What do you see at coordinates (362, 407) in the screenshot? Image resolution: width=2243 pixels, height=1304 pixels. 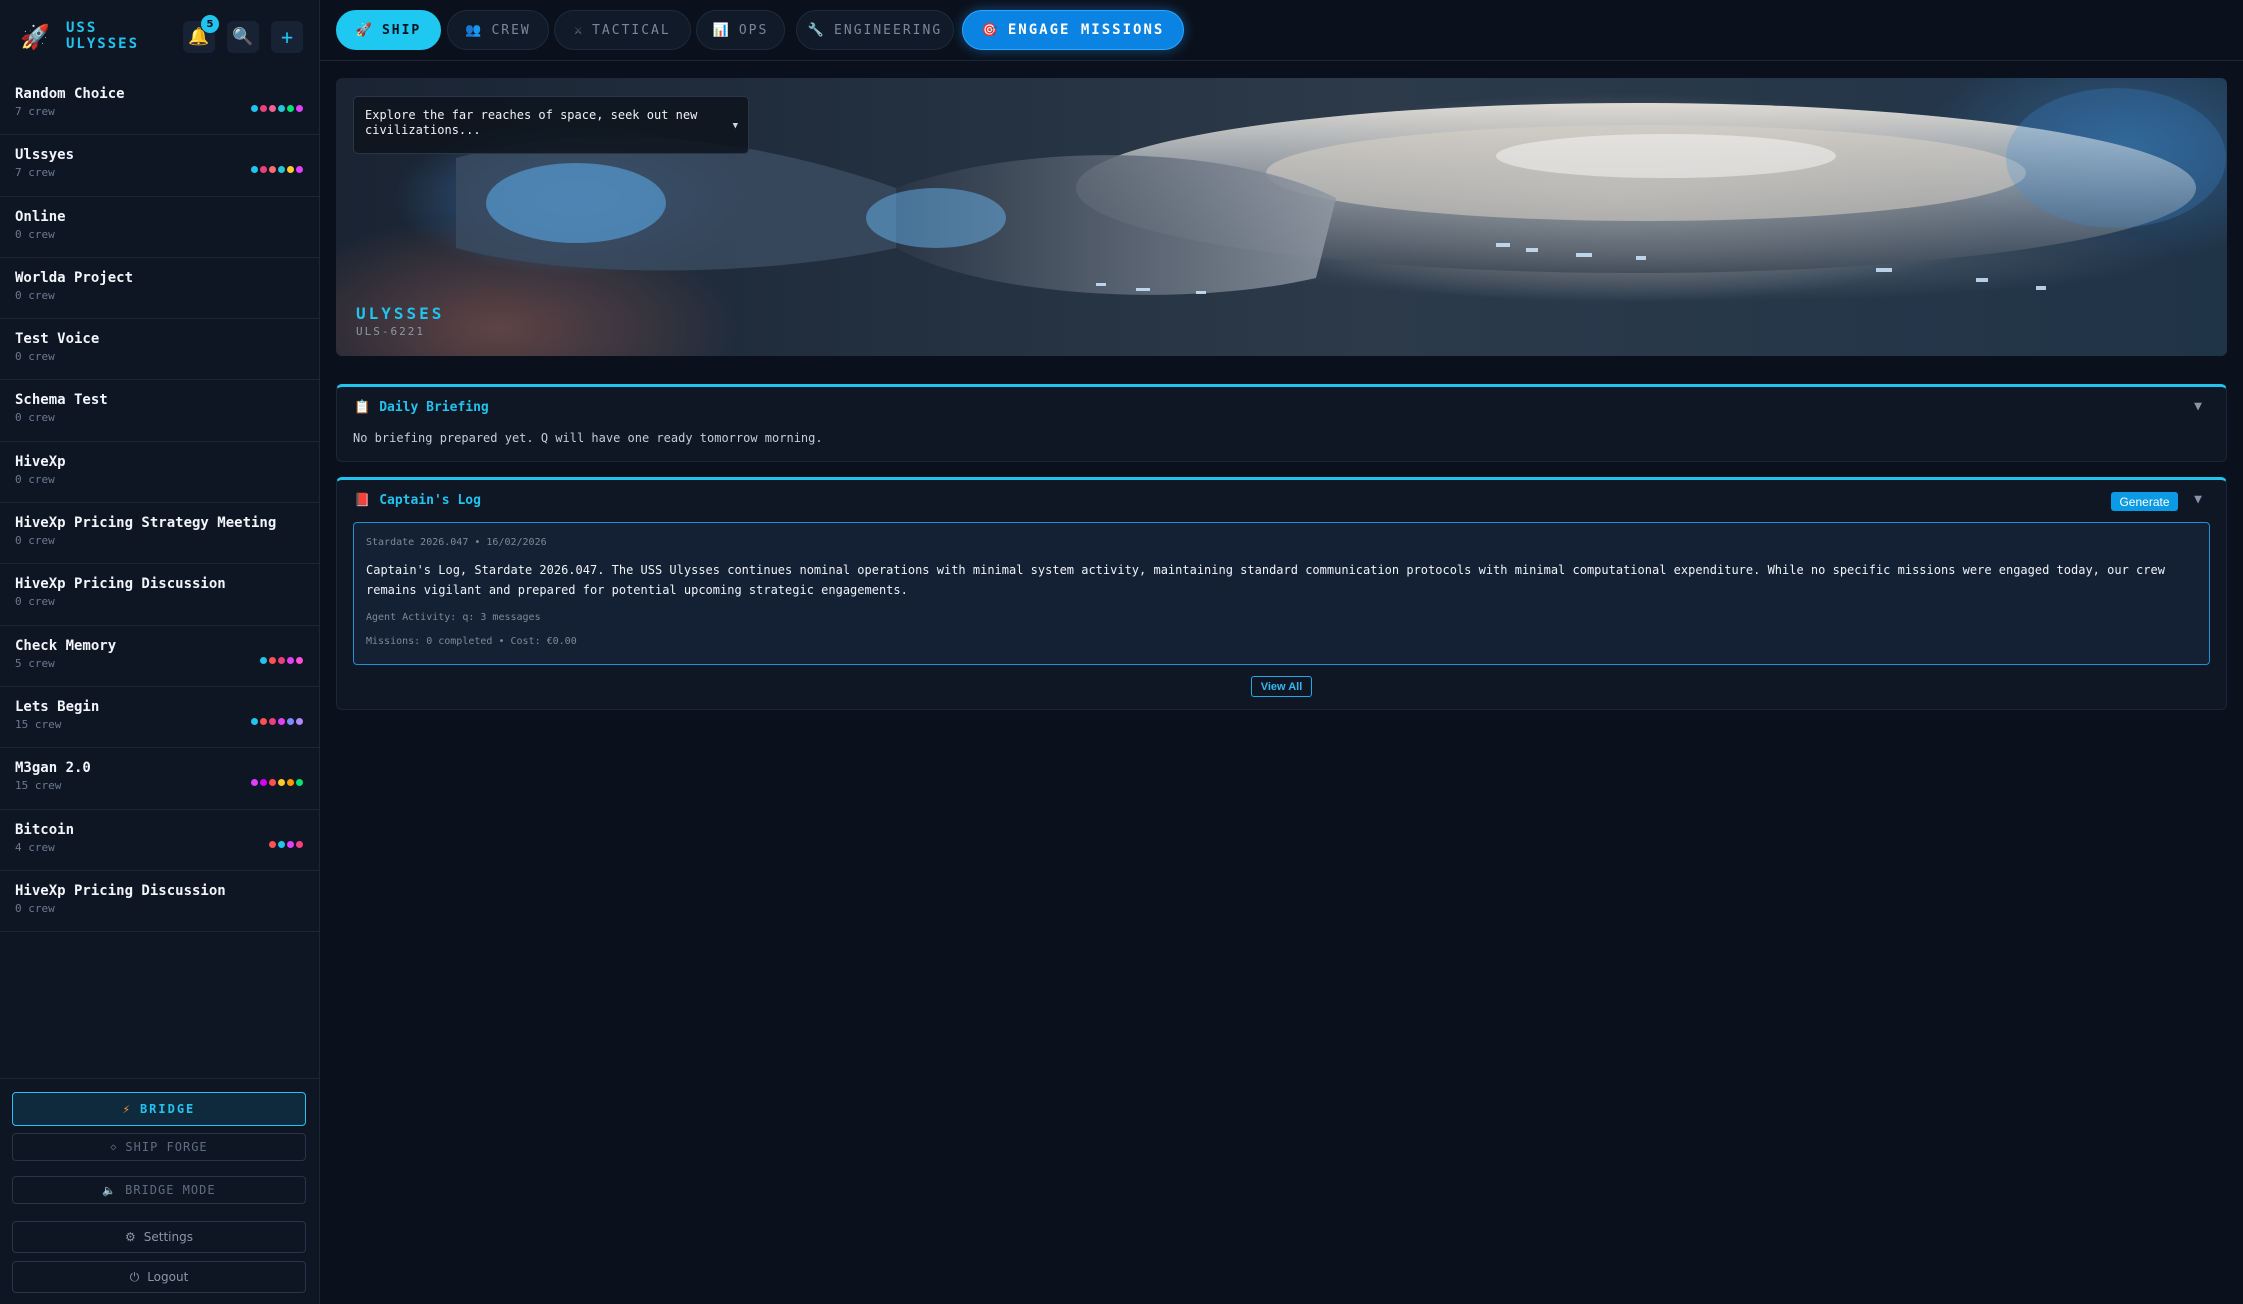 I see `clipboard-icon: 📋` at bounding box center [362, 407].